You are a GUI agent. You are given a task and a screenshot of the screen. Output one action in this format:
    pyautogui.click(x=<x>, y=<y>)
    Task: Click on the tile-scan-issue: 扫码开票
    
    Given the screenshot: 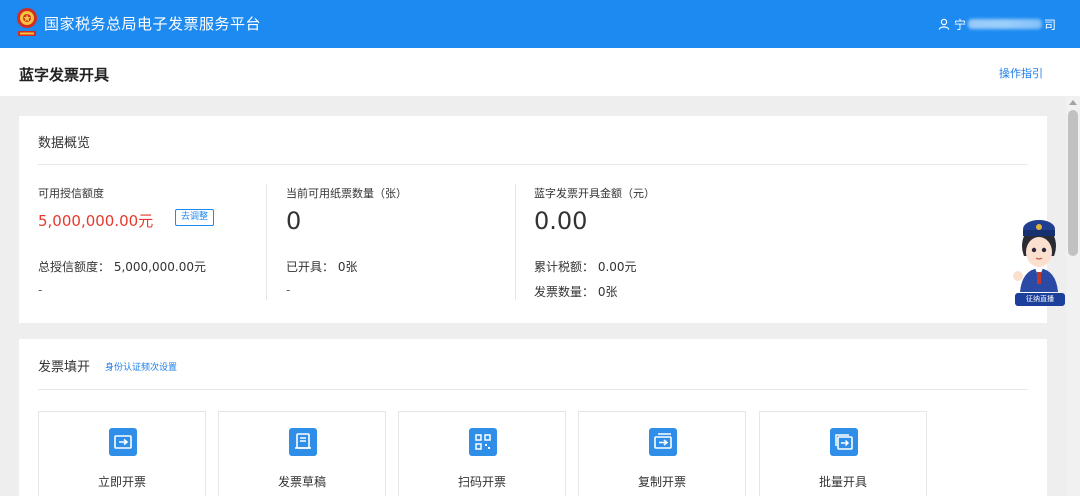 What is the action you would take?
    pyautogui.click(x=482, y=453)
    